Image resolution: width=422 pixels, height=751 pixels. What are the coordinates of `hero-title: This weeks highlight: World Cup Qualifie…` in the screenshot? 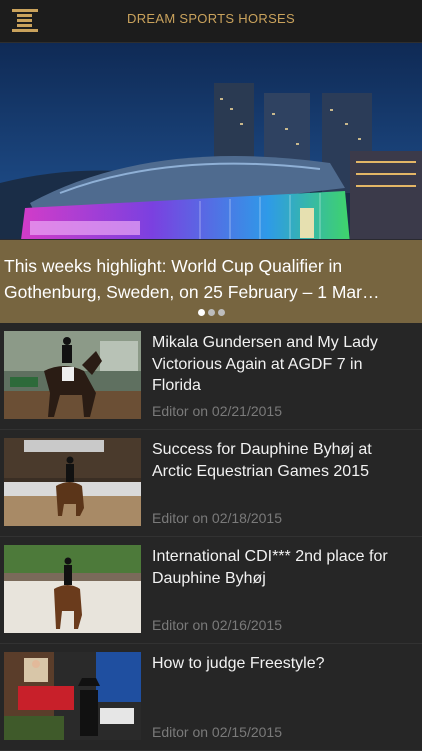 It's located at (192, 279).